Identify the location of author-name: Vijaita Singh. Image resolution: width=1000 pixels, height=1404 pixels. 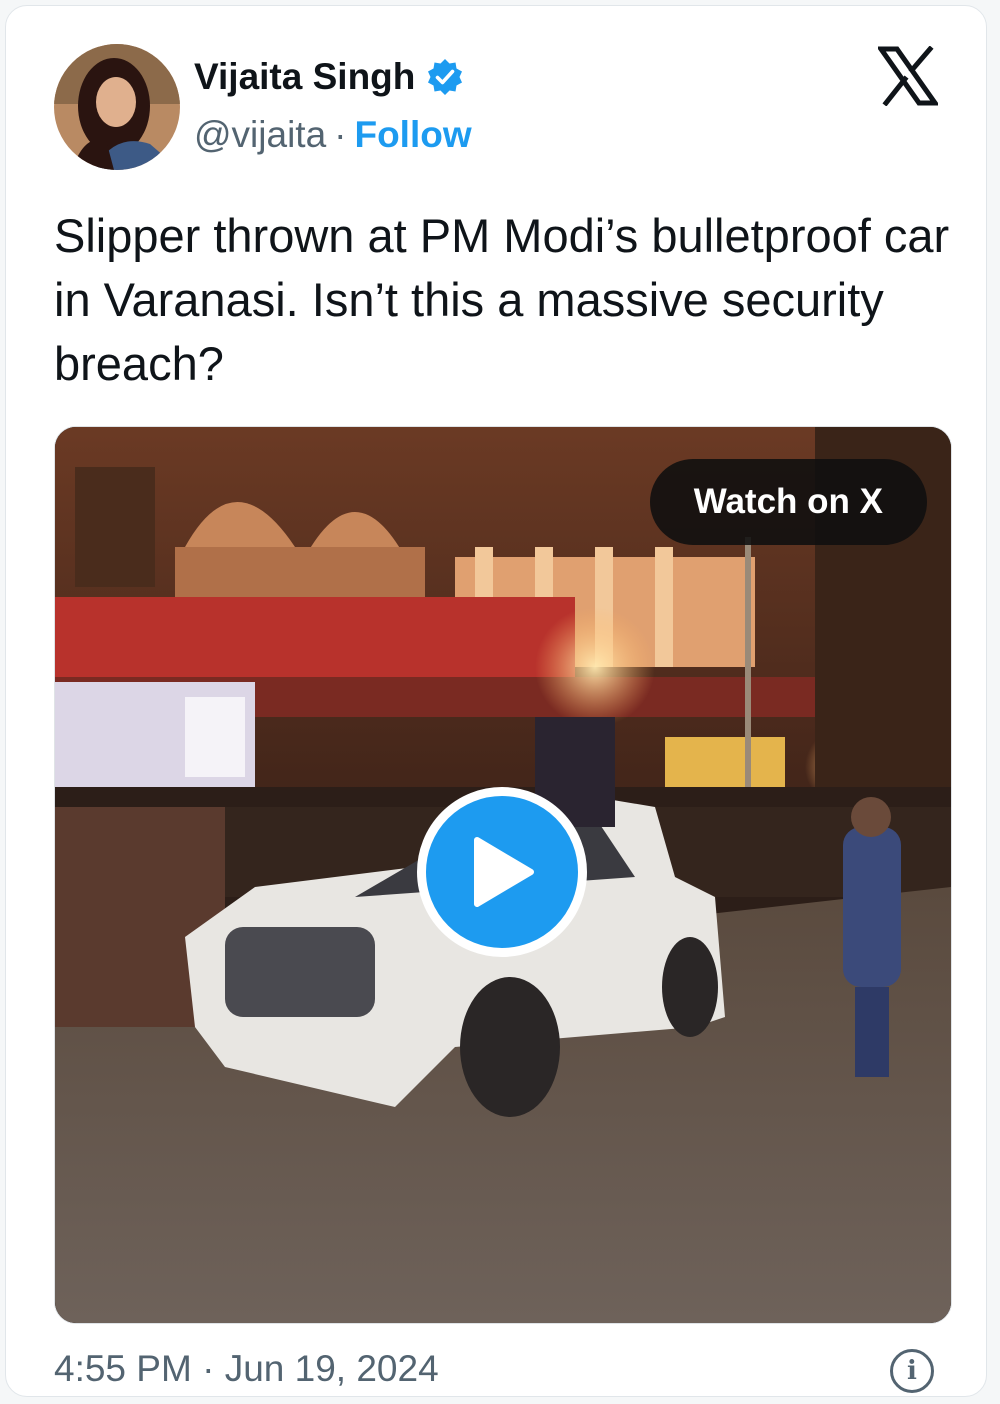
(304, 77).